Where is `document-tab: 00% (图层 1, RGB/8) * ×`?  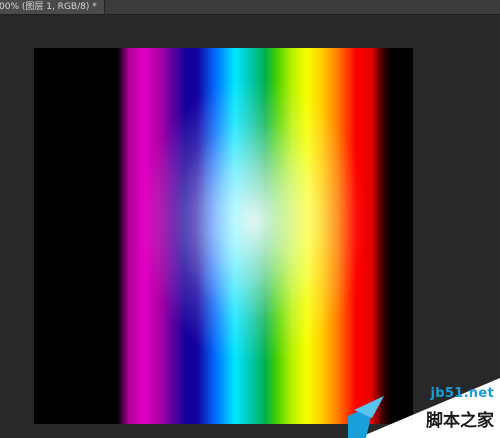 document-tab: 00% (图层 1, RGB/8) * × is located at coordinates (52, 7).